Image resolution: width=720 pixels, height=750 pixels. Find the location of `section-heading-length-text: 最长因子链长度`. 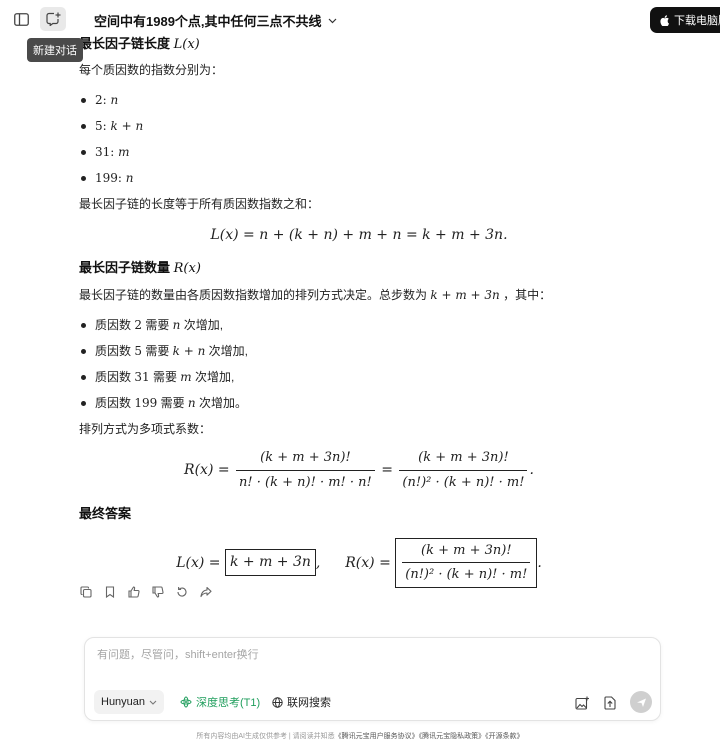

section-heading-length-text: 最长因子链长度 is located at coordinates (125, 43).